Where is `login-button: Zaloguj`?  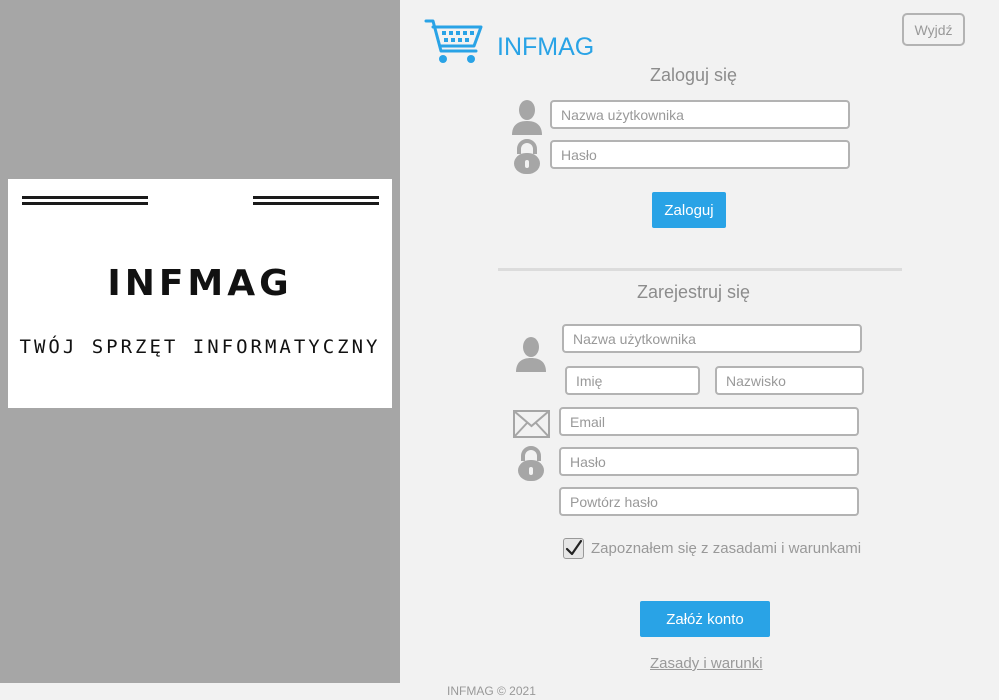
login-button: Zaloguj is located at coordinates (689, 210).